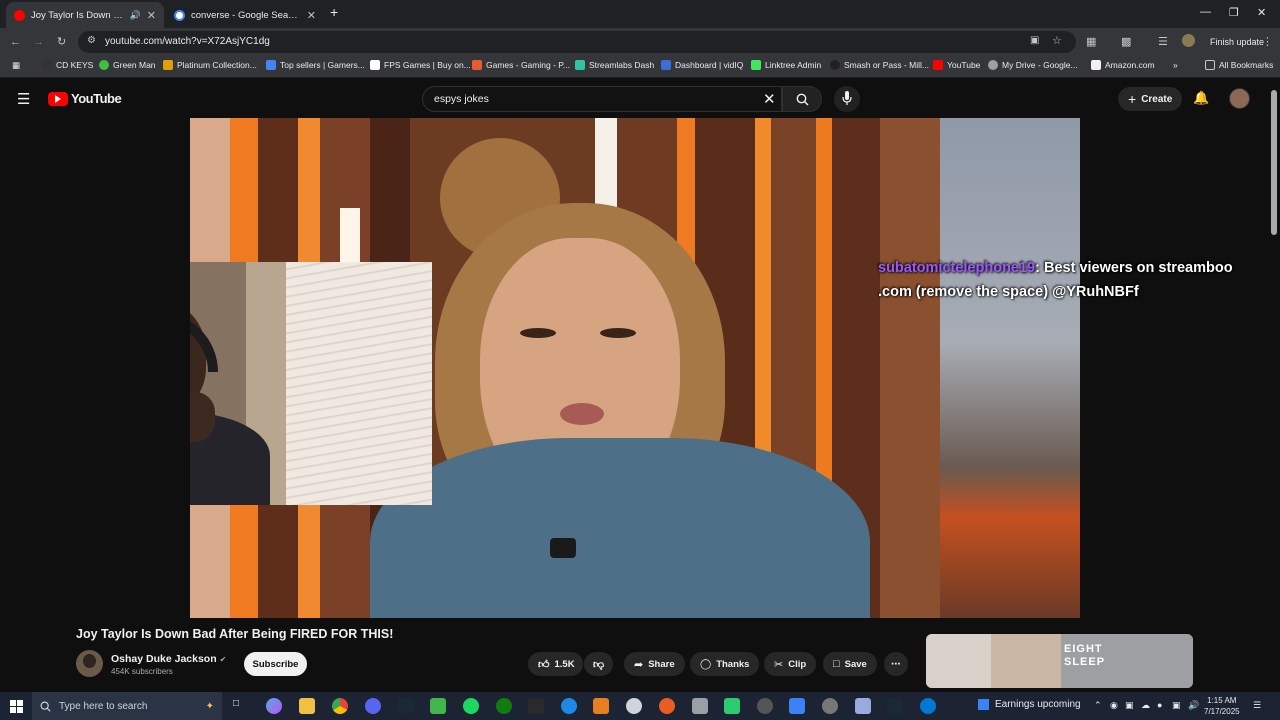 The height and width of the screenshot is (720, 1280). Describe the element at coordinates (1267, 42) in the screenshot. I see `menu-kebab-icon: ⋮` at that location.